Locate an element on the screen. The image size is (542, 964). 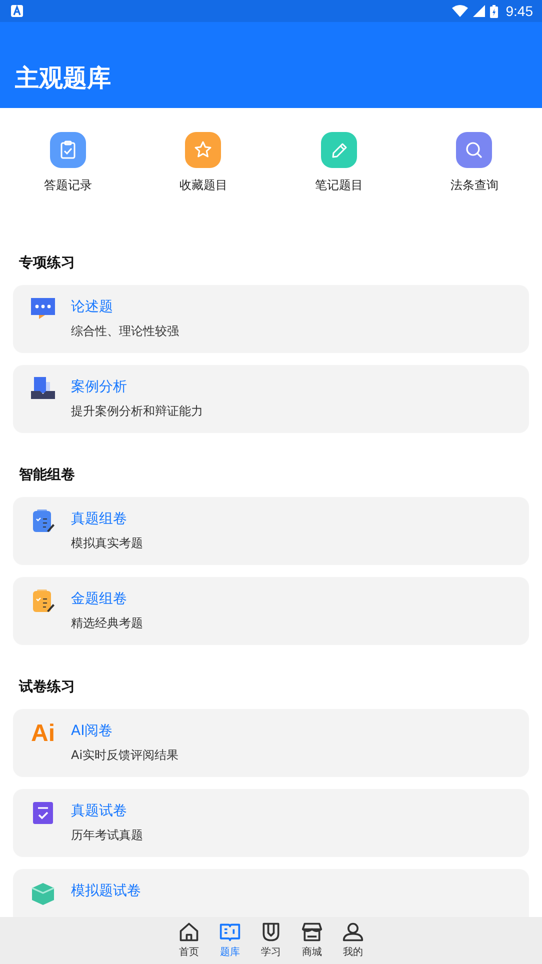
practice-card: 真题组卷 模拟真实考题 is located at coordinates (271, 531).